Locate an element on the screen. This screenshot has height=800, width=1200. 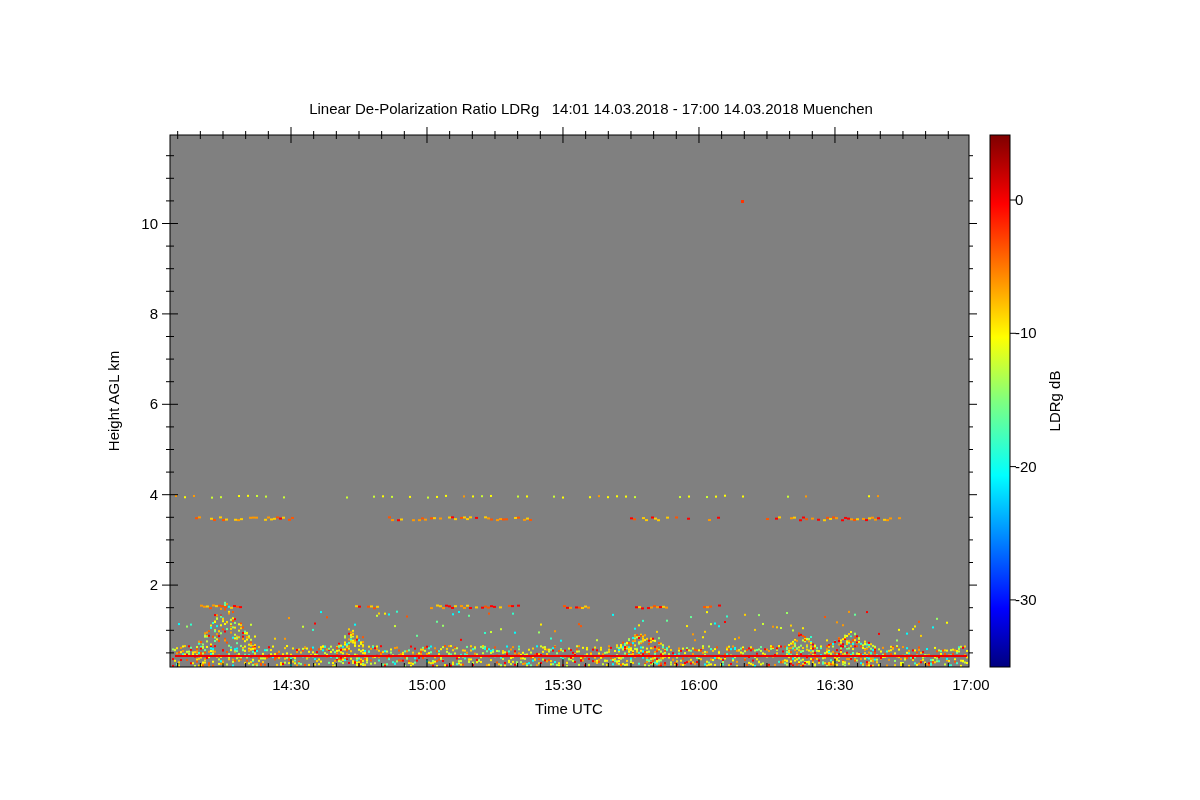
tick-label: -30 is located at coordinates (1026, 599).